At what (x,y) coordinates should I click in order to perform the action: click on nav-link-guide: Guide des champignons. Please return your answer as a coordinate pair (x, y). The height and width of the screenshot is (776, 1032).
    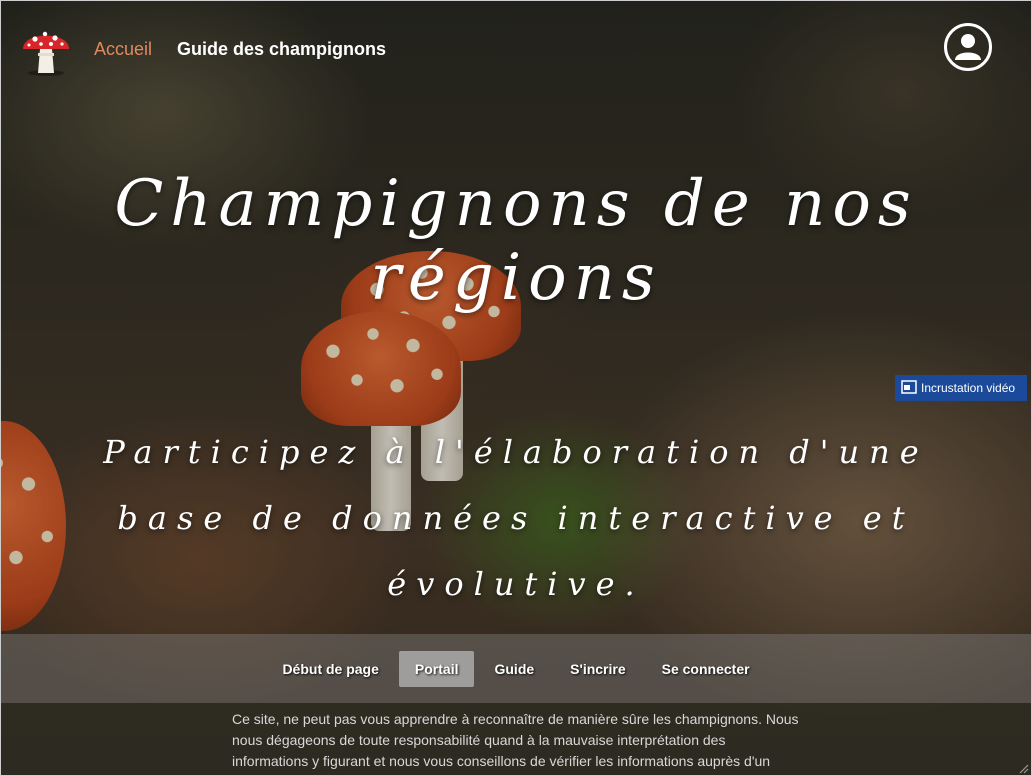
    Looking at the image, I should click on (281, 49).